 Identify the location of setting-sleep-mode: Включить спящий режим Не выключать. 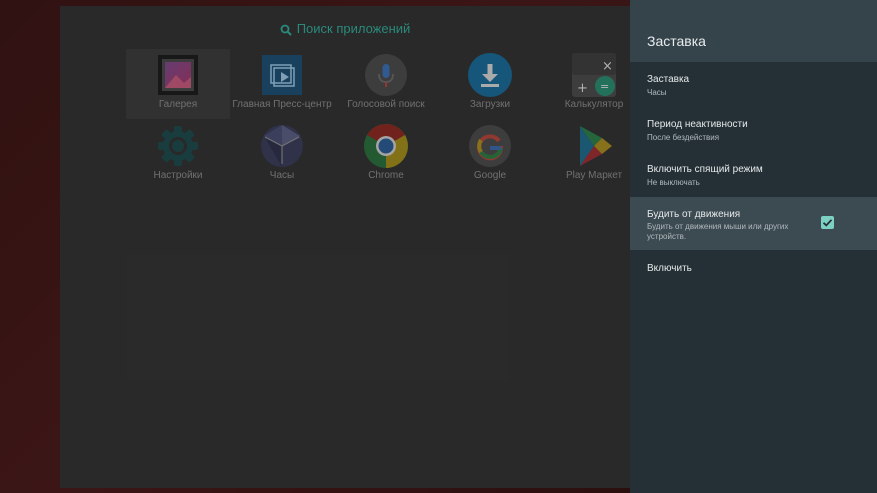
(753, 174).